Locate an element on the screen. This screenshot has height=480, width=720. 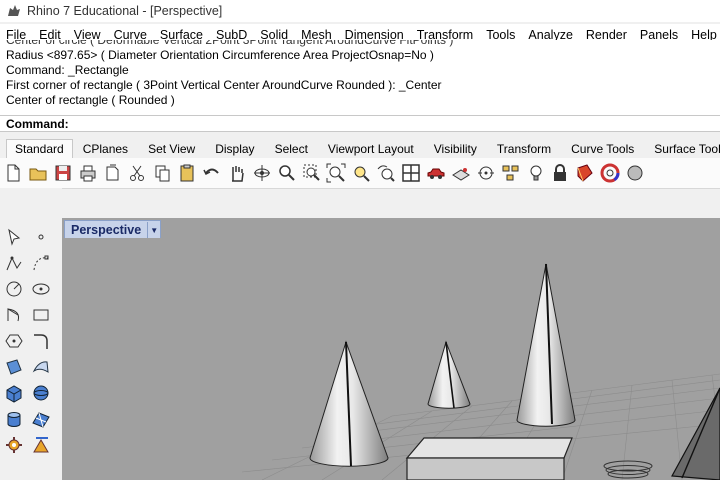
cut-icon is located at coordinates (137, 173).